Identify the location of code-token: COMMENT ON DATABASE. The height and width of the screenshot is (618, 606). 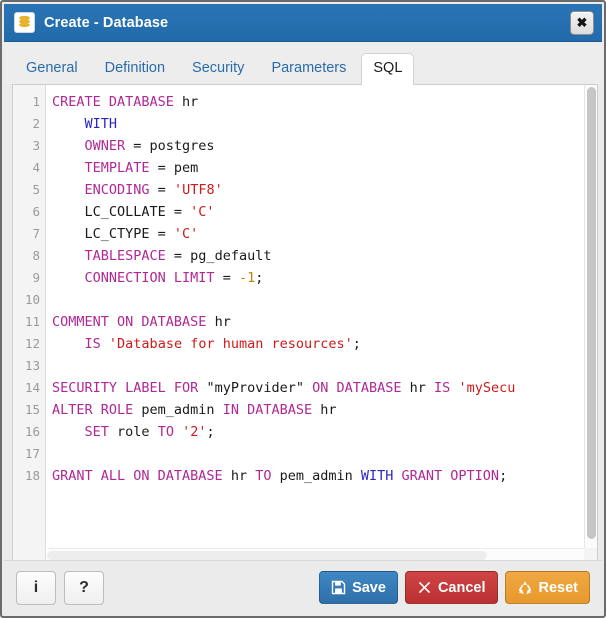
(133, 322).